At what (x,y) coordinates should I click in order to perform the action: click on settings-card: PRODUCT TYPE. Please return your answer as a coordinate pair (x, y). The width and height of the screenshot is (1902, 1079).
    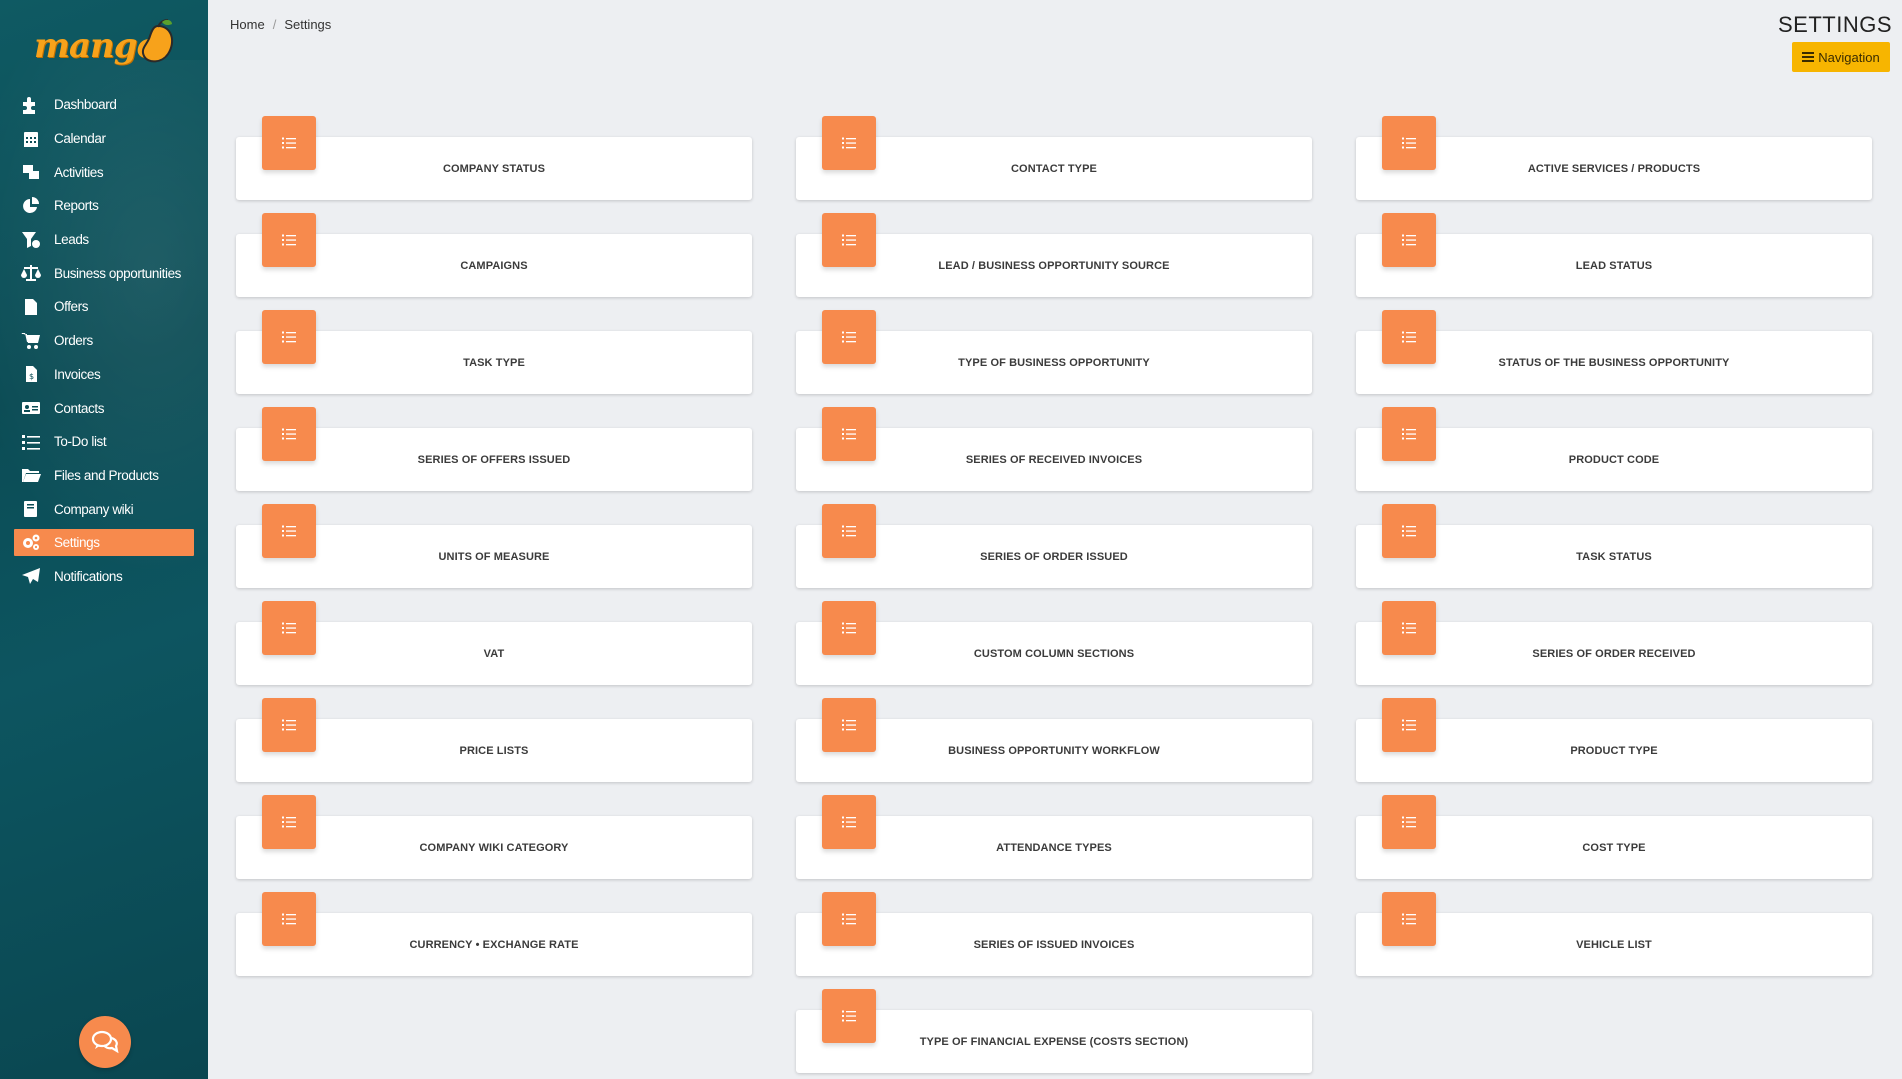
    Looking at the image, I should click on (1614, 740).